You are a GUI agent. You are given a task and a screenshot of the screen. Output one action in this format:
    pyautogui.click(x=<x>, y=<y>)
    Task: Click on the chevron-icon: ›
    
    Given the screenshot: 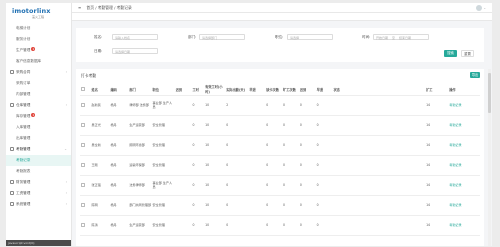 What is the action you would take?
    pyautogui.click(x=66, y=72)
    